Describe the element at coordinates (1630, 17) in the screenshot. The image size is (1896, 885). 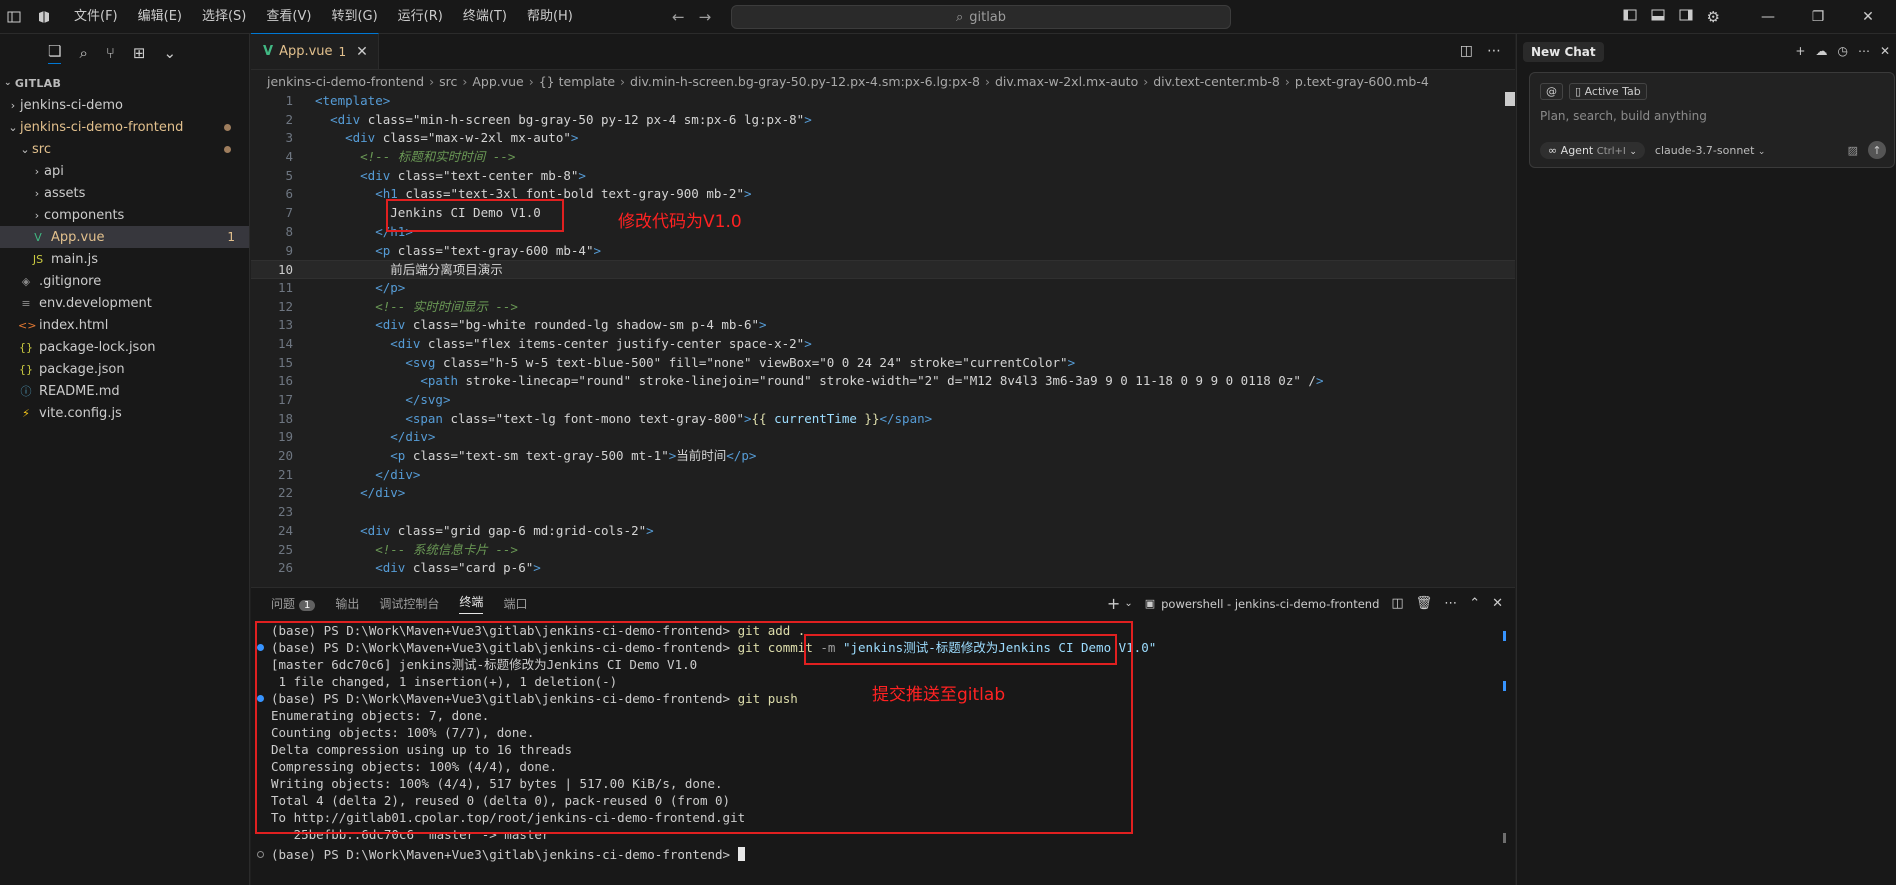
I see `toggle-primary-sidebar-icon` at that location.